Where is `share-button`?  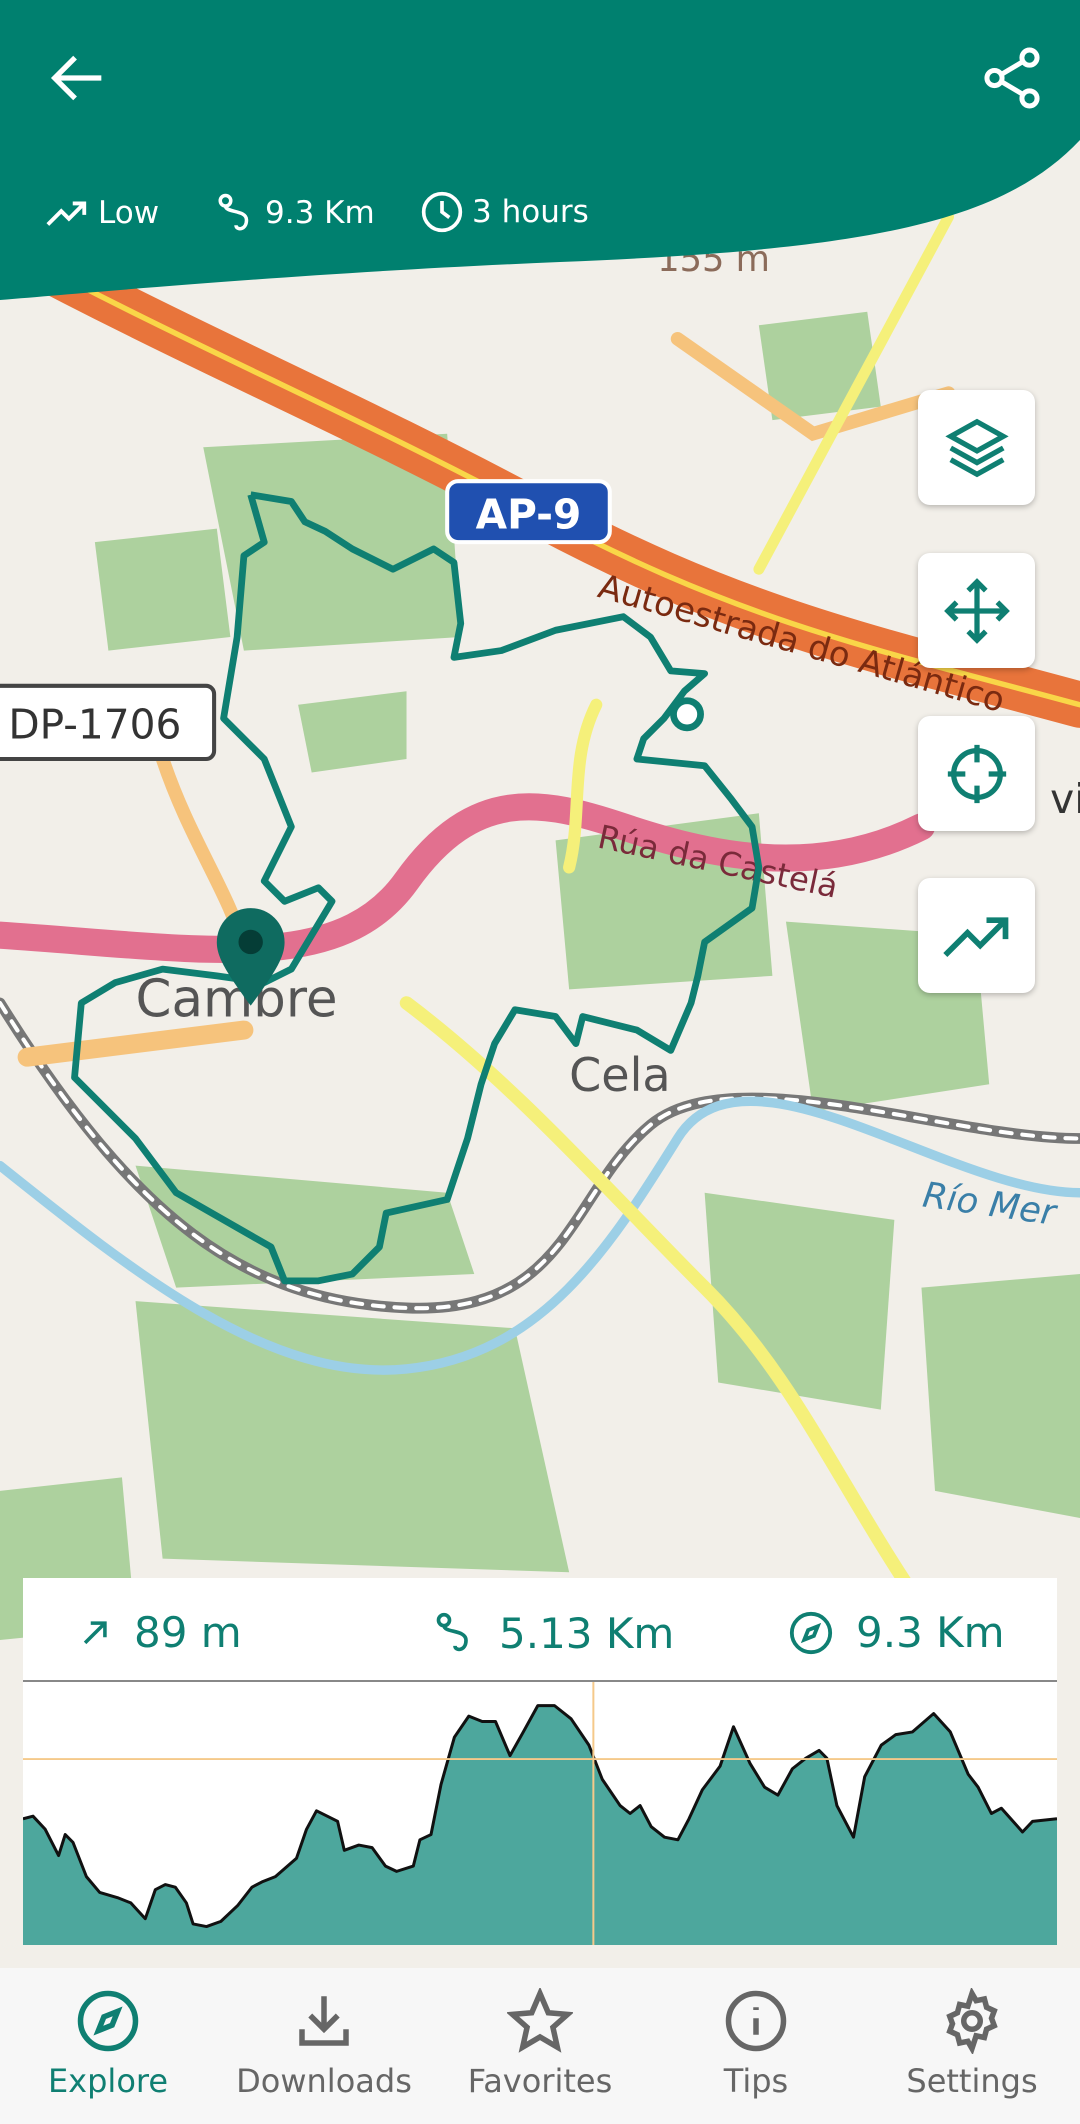 share-button is located at coordinates (1012, 78).